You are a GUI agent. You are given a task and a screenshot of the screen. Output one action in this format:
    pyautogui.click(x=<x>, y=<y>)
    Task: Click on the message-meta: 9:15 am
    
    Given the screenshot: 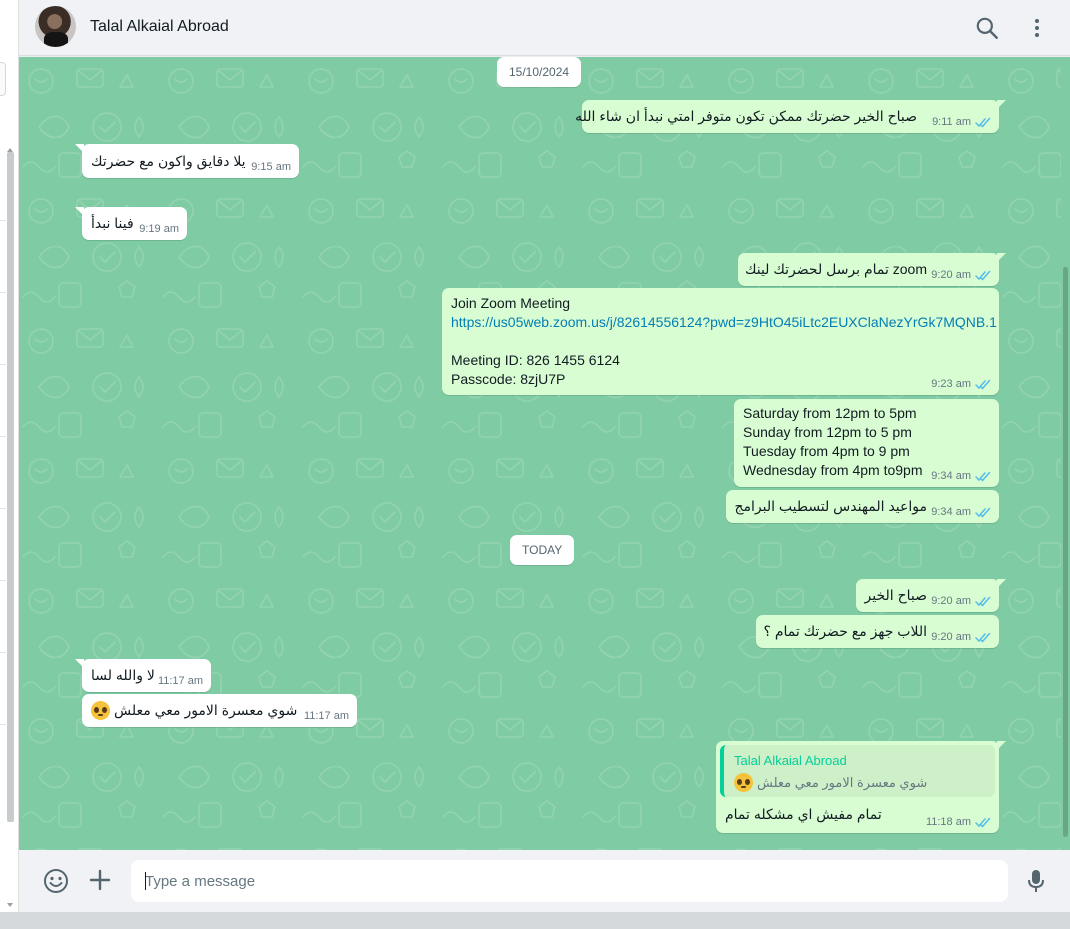 What is the action you would take?
    pyautogui.click(x=271, y=167)
    